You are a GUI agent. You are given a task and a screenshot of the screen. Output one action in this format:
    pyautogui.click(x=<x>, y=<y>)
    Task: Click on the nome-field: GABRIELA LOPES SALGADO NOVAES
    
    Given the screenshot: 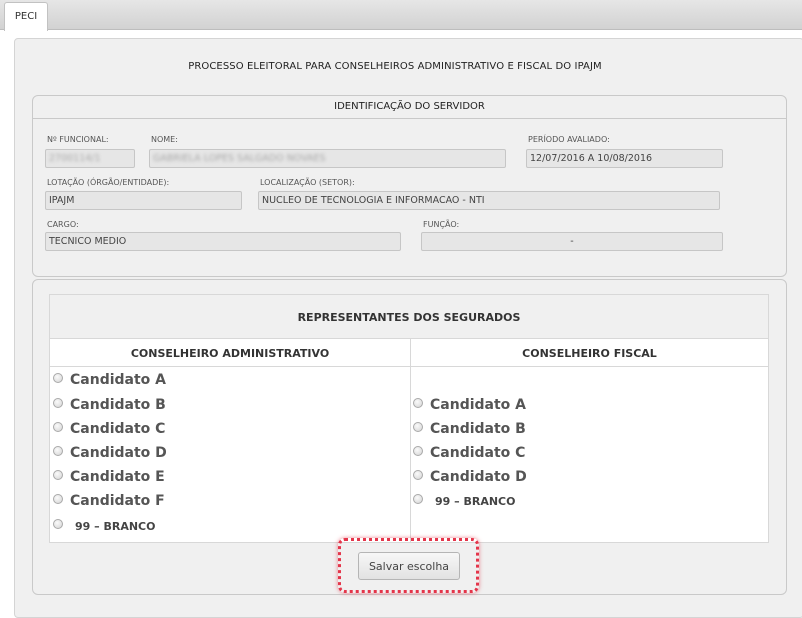 What is the action you would take?
    pyautogui.click(x=327, y=158)
    